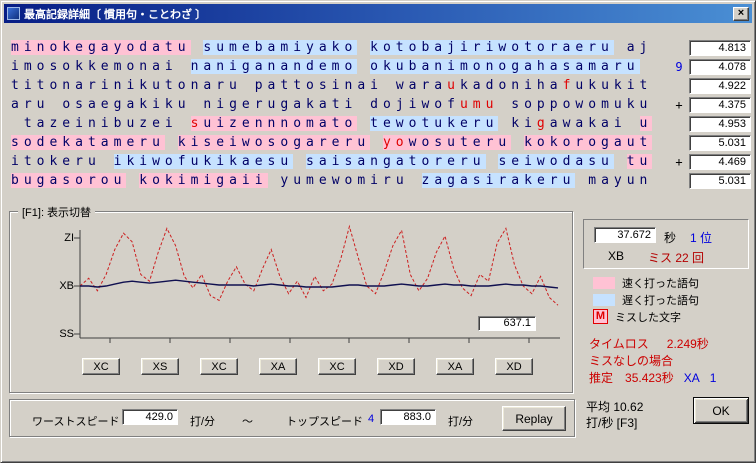  Describe the element at coordinates (619, 344) in the screenshot. I see `timeloss-label: タイムロス` at that location.